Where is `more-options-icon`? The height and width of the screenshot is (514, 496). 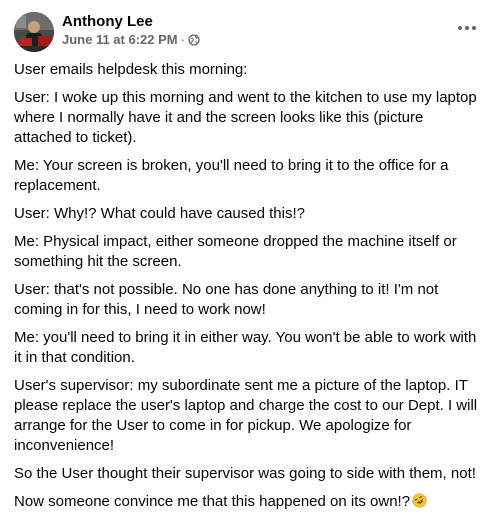
more-options-icon is located at coordinates (467, 28).